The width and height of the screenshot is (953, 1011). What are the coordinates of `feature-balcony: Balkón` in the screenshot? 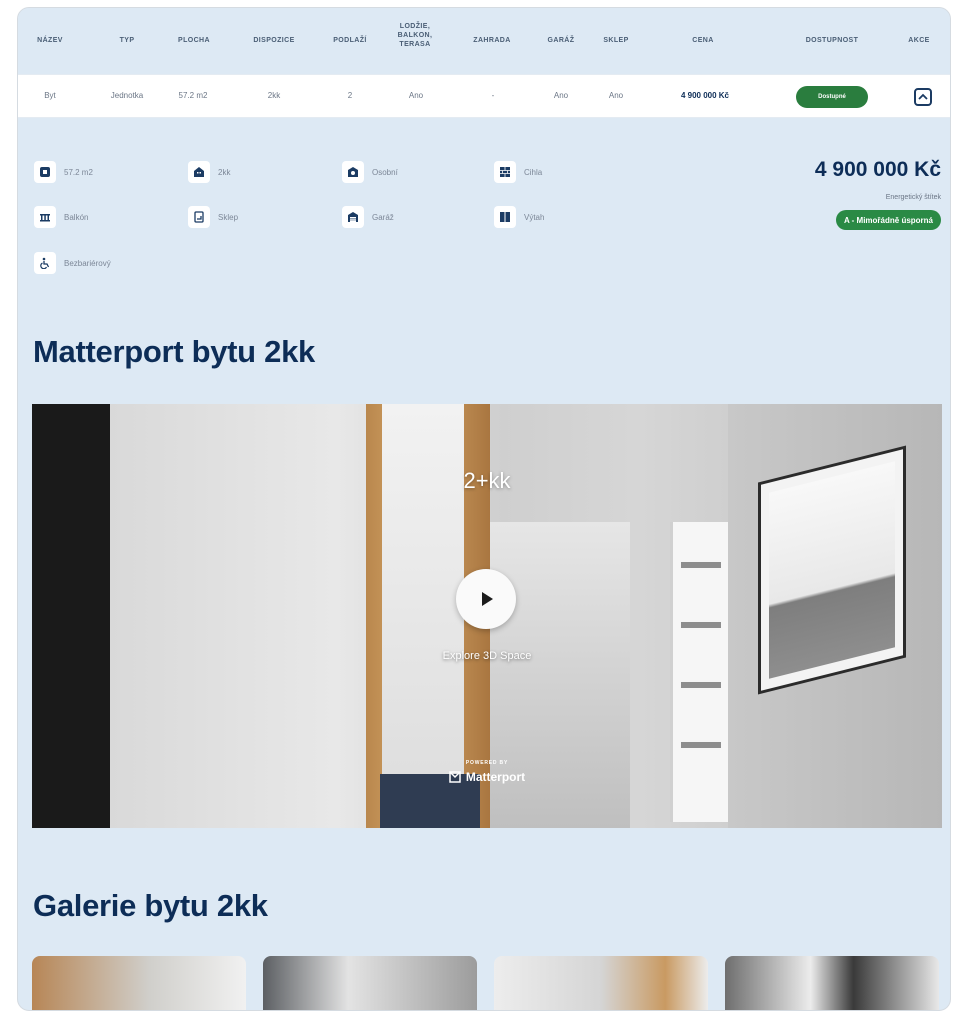 It's located at (61, 217).